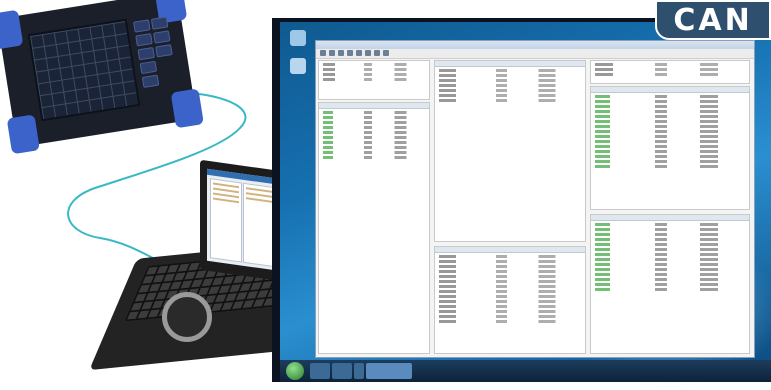 The image size is (771, 390). Describe the element at coordinates (374, 228) in the screenshot. I see `signal-list-panel` at that location.